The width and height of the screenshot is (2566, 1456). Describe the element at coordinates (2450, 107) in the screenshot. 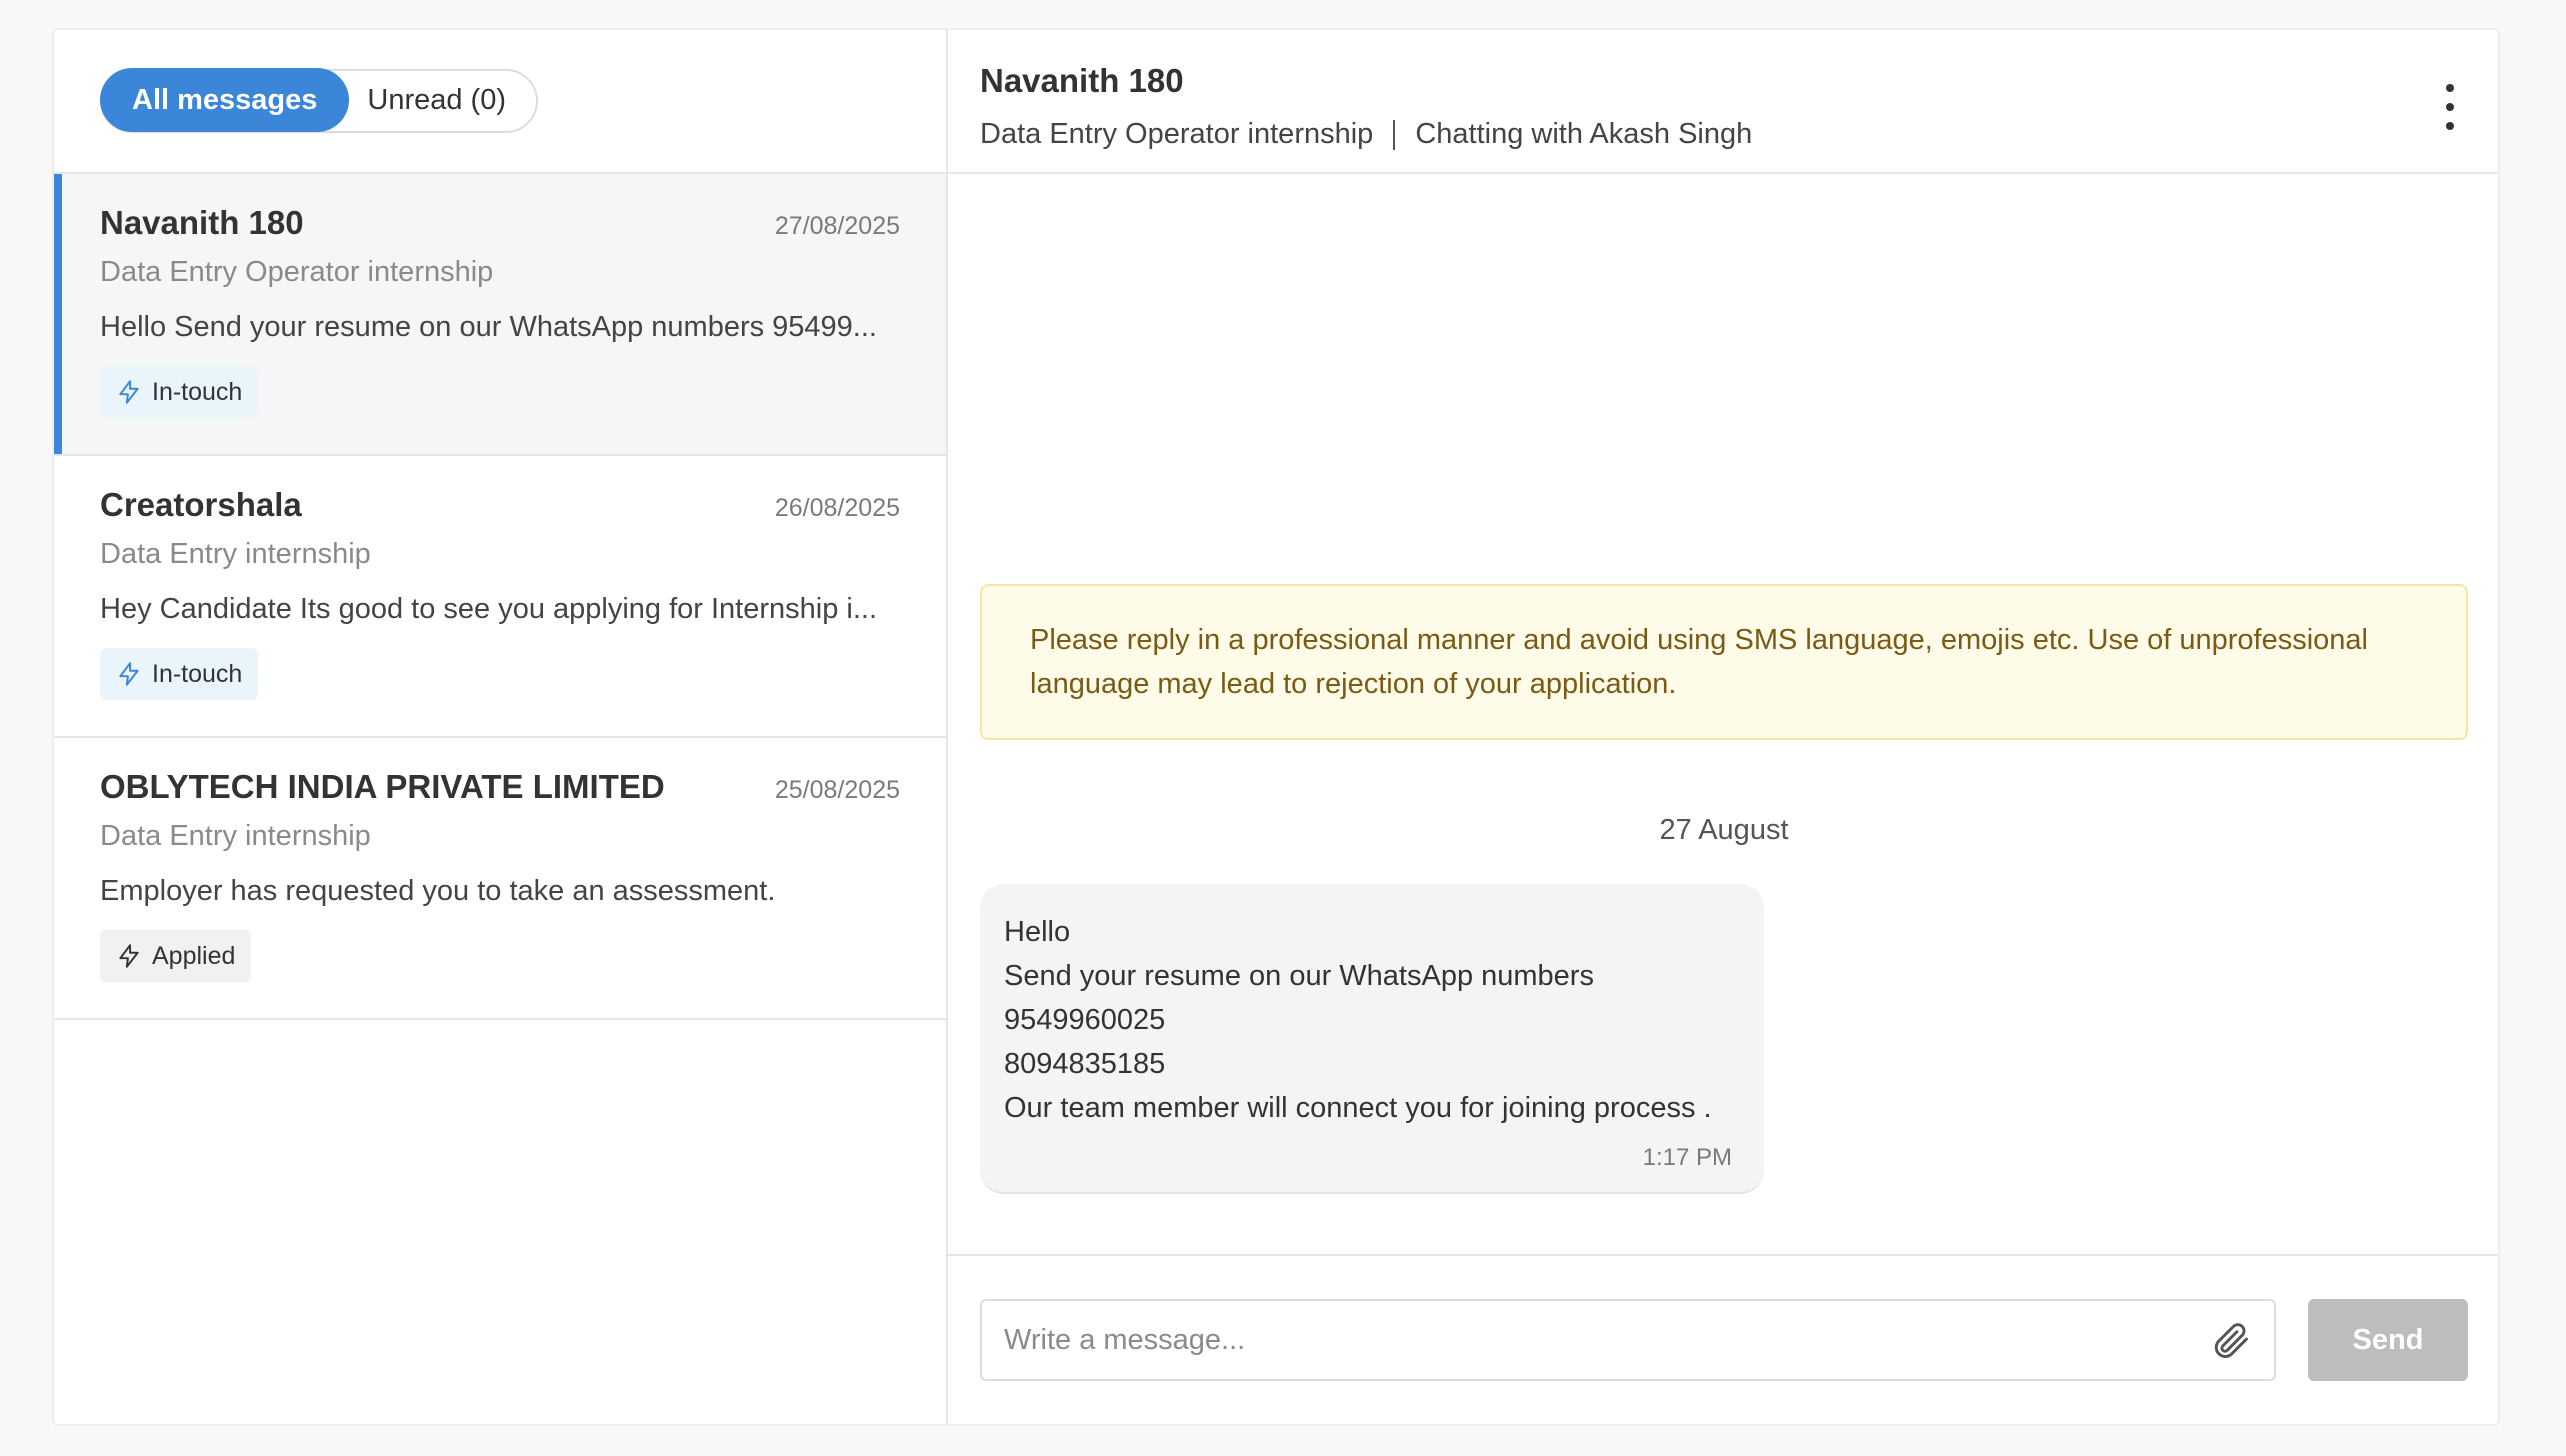

I see `more-vertical-icon` at that location.